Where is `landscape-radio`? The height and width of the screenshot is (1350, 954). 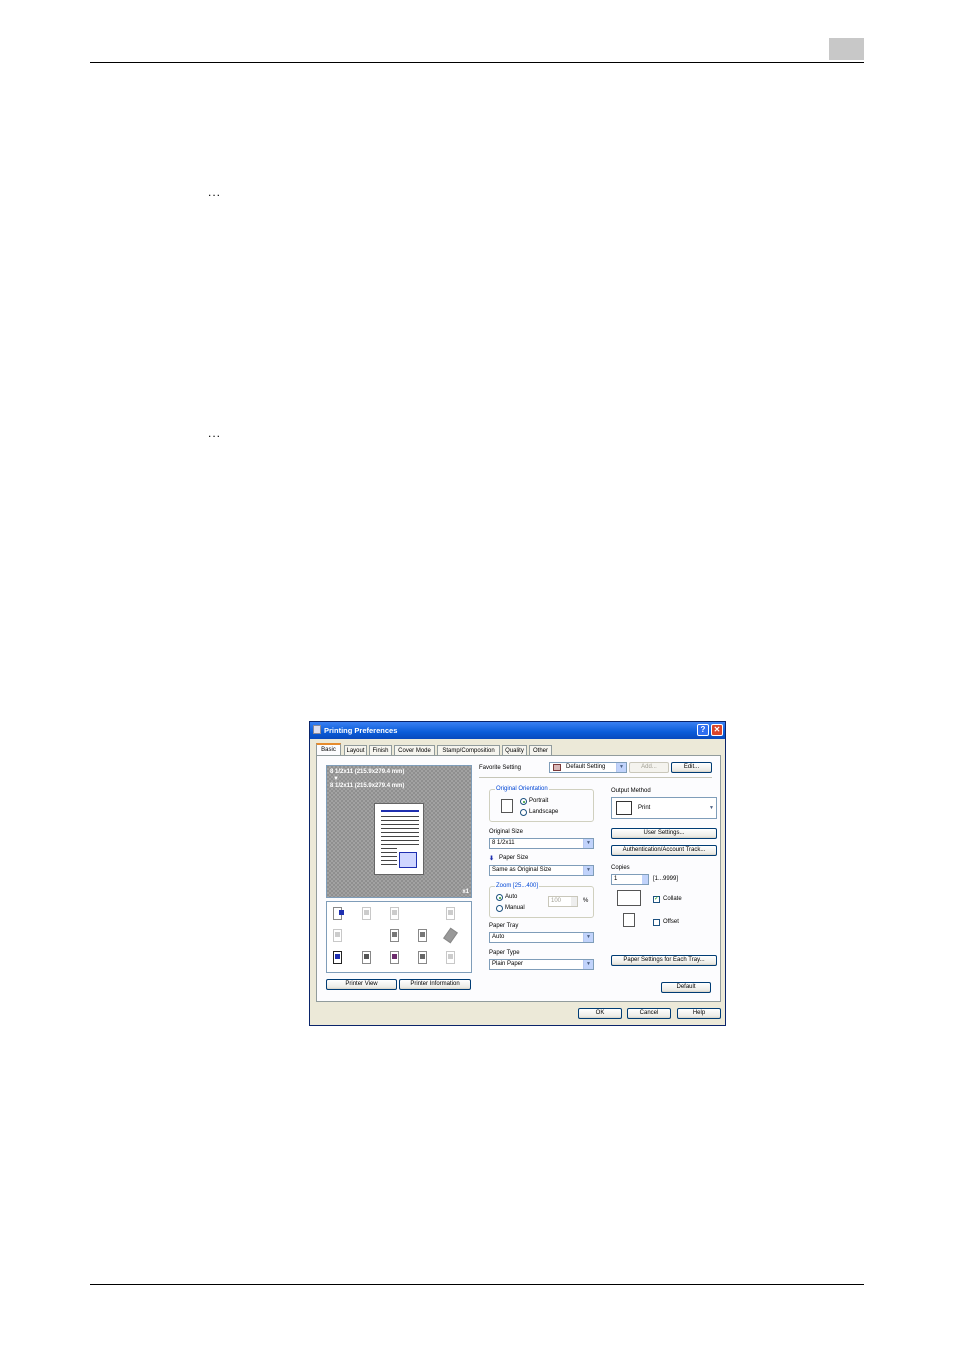 landscape-radio is located at coordinates (523, 812).